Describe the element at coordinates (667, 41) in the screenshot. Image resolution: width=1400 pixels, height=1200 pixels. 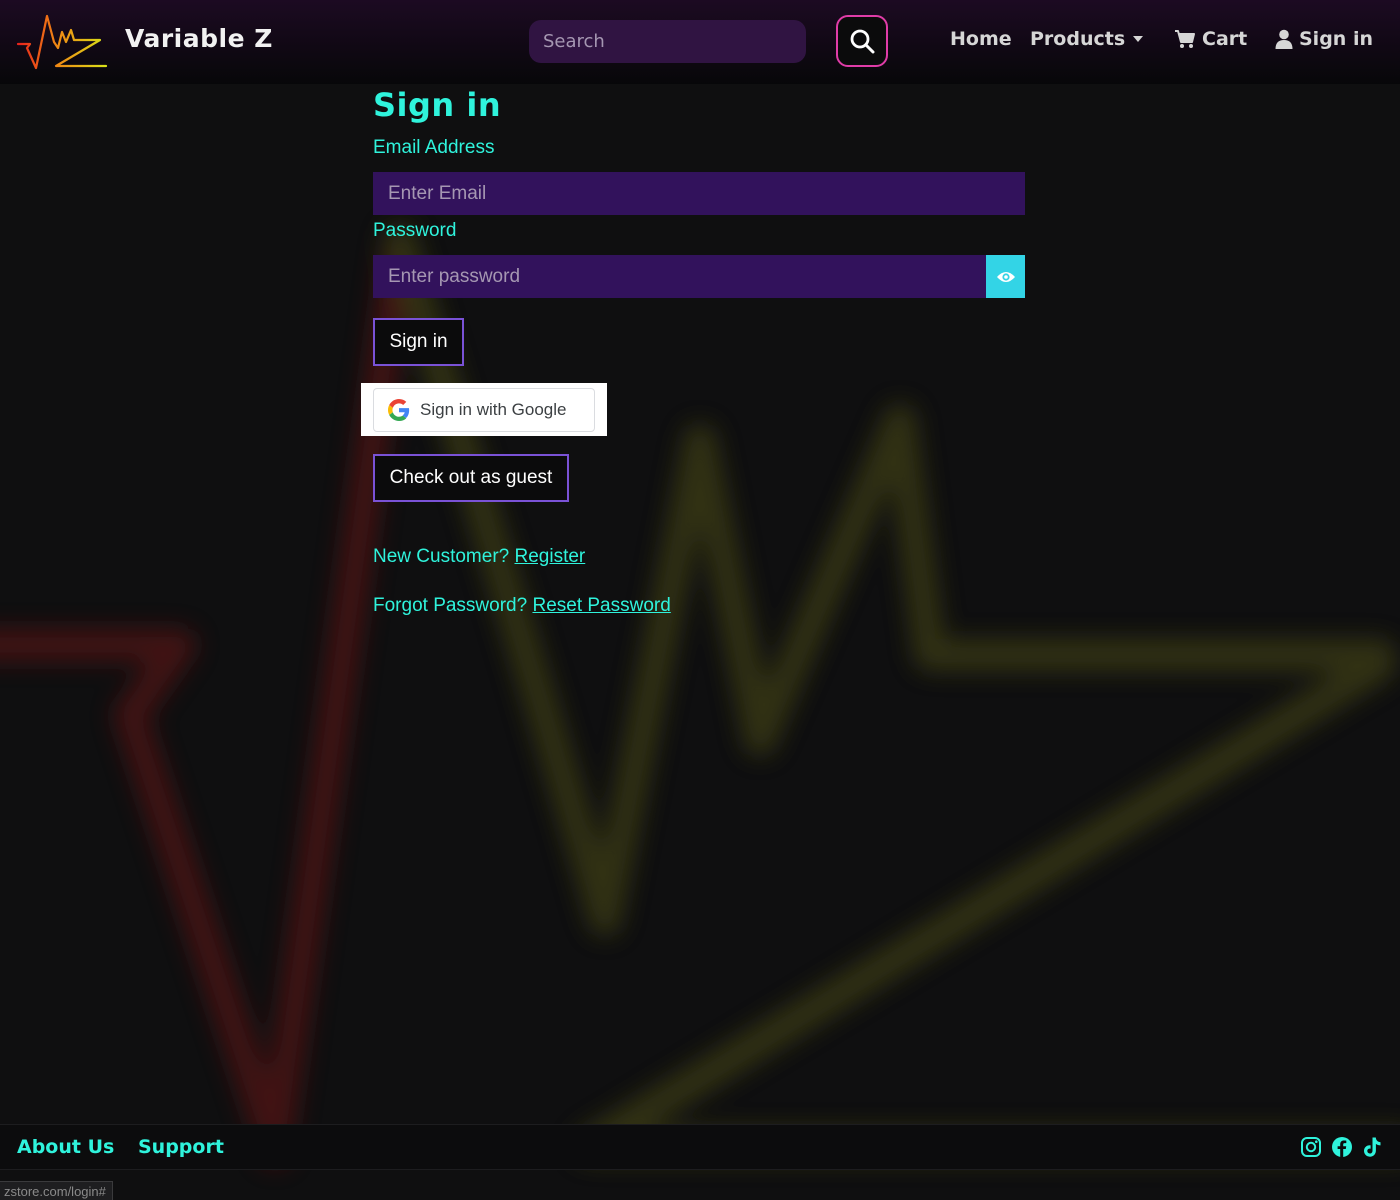
I see `search-input` at that location.